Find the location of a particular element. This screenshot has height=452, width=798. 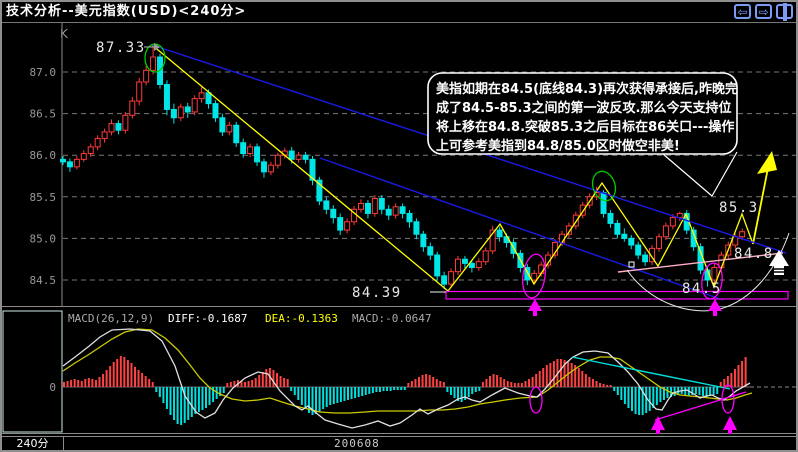

y-axis-label: 85.0 is located at coordinates (43, 238).